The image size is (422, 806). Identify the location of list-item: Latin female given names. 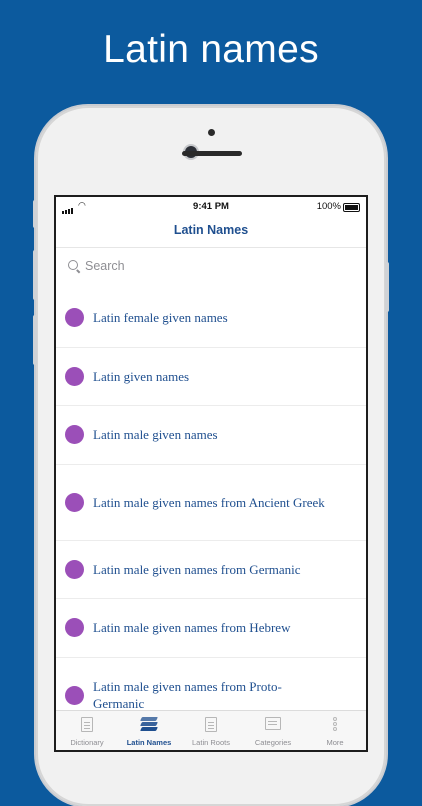
(211, 318).